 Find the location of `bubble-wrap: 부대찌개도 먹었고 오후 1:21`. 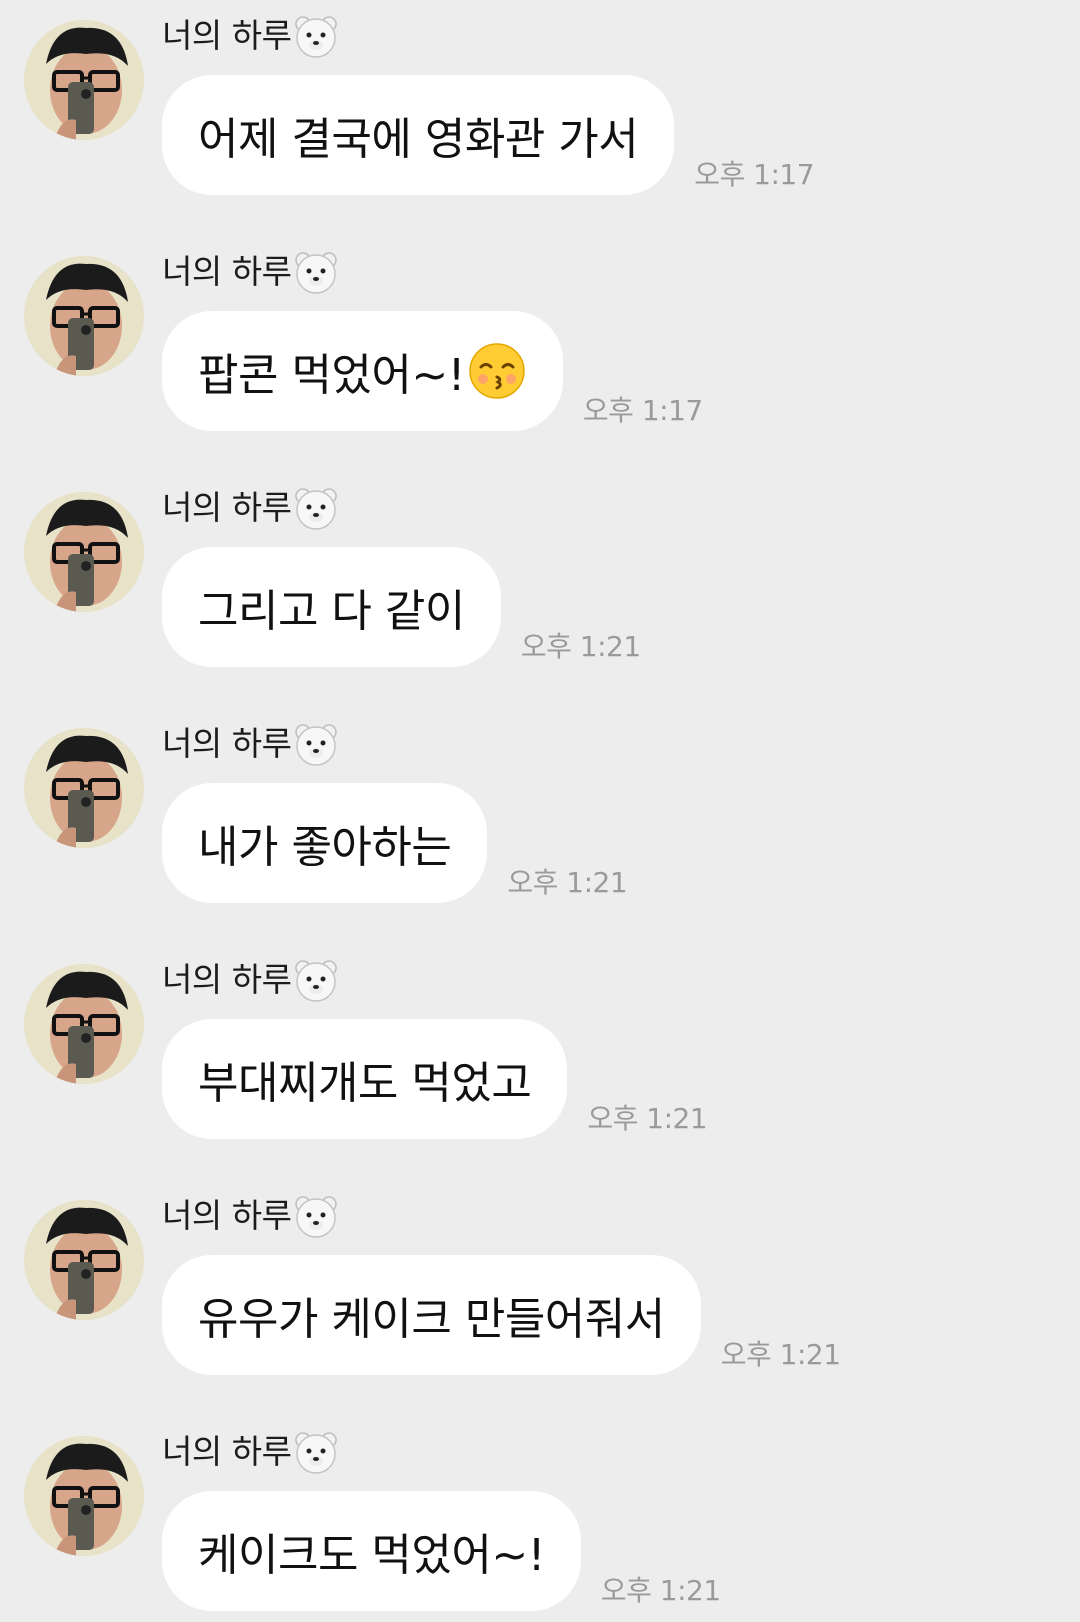

bubble-wrap: 부대찌개도 먹었고 오후 1:21 is located at coordinates (435, 1079).